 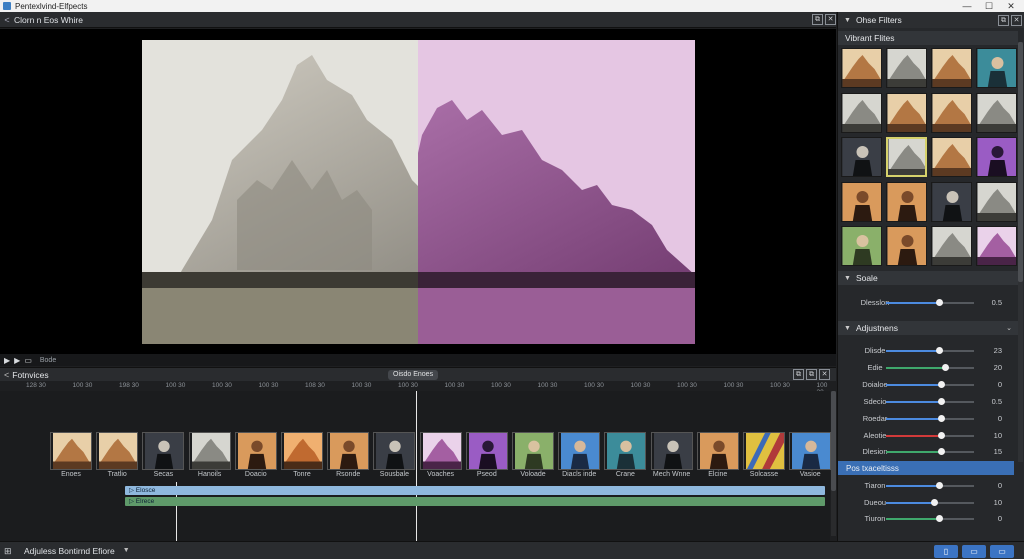 I want to click on chevron-down-icon: ⌄, so click(x=1009, y=328).